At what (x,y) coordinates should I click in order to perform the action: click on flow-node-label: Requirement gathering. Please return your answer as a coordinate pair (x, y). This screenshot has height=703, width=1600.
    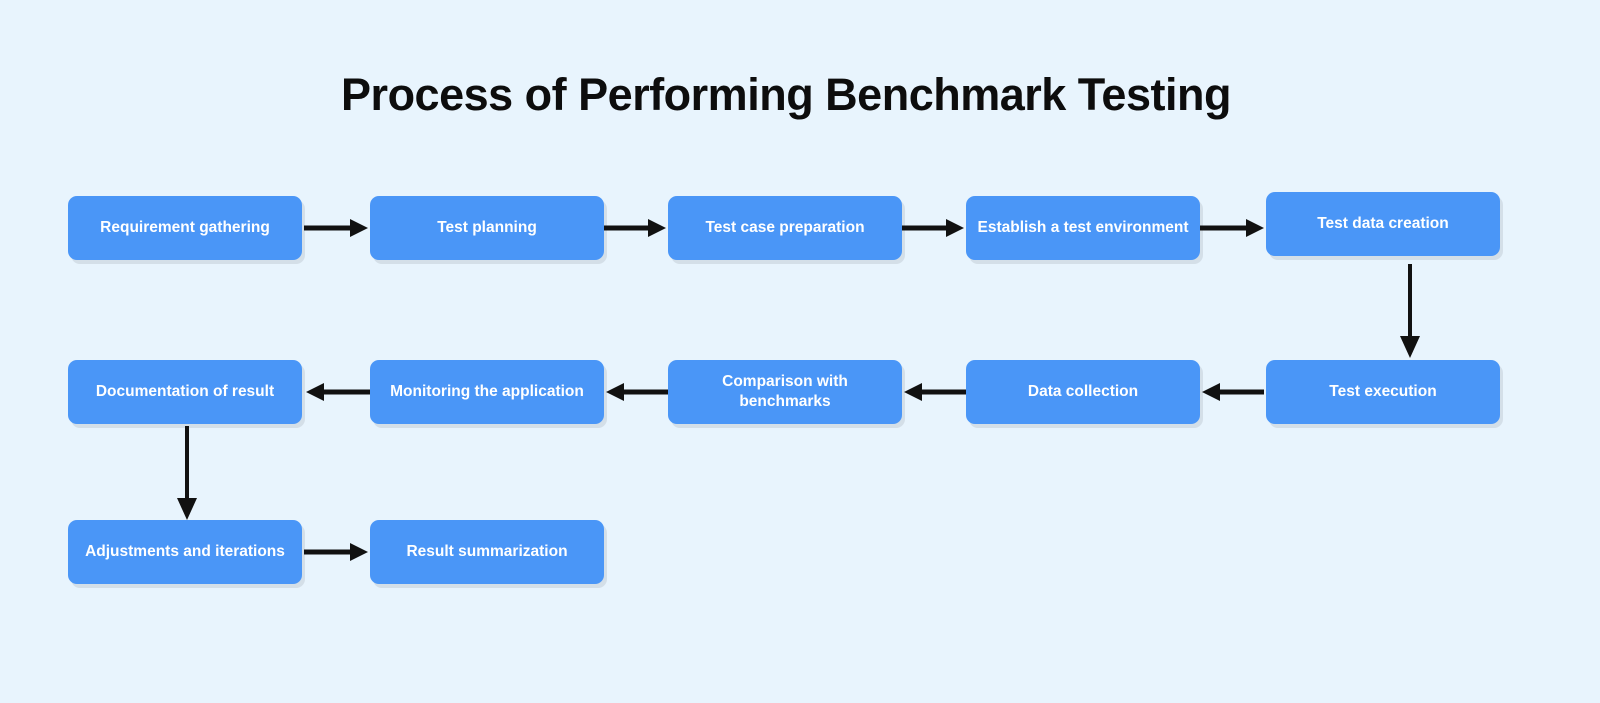
    Looking at the image, I should click on (185, 228).